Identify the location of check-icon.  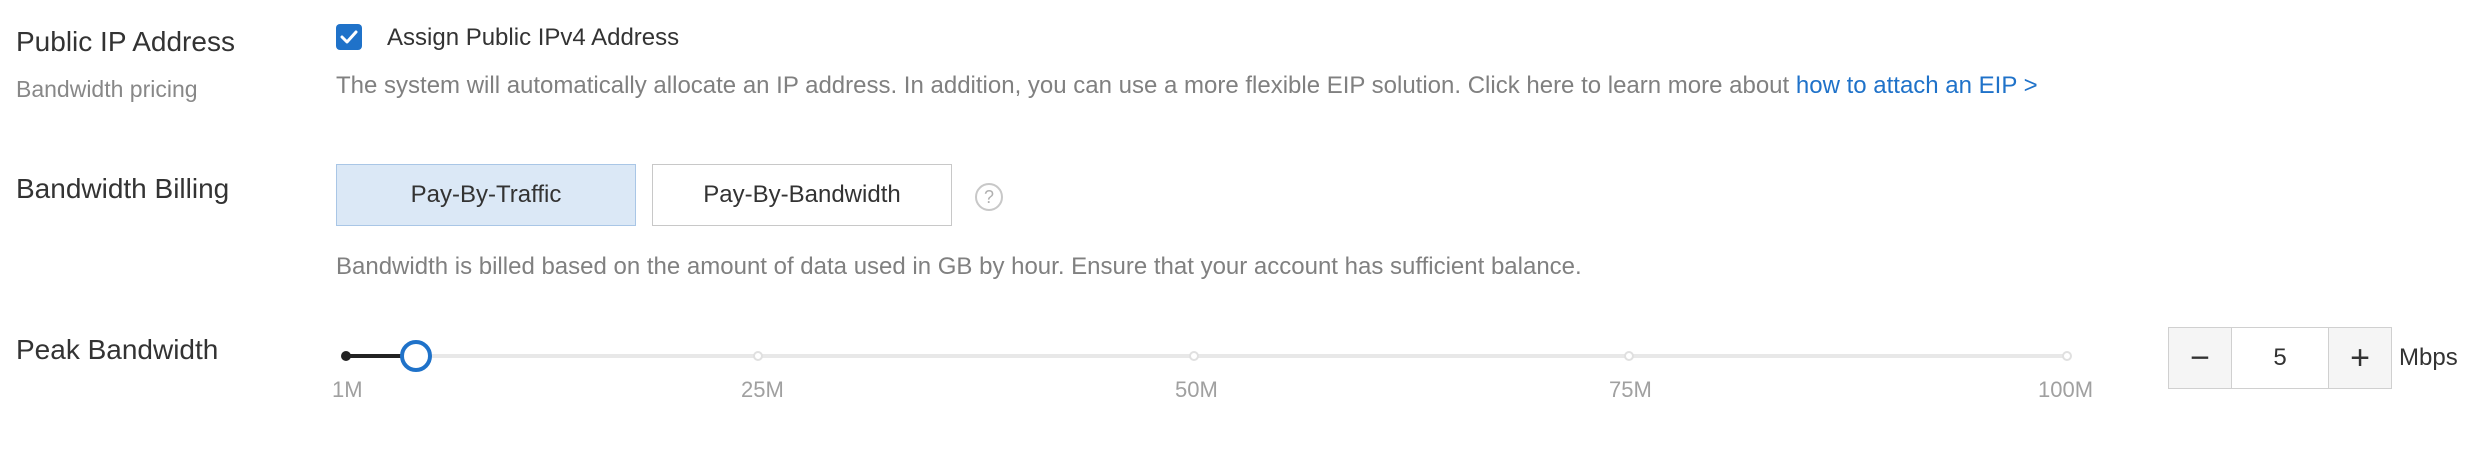
(349, 37).